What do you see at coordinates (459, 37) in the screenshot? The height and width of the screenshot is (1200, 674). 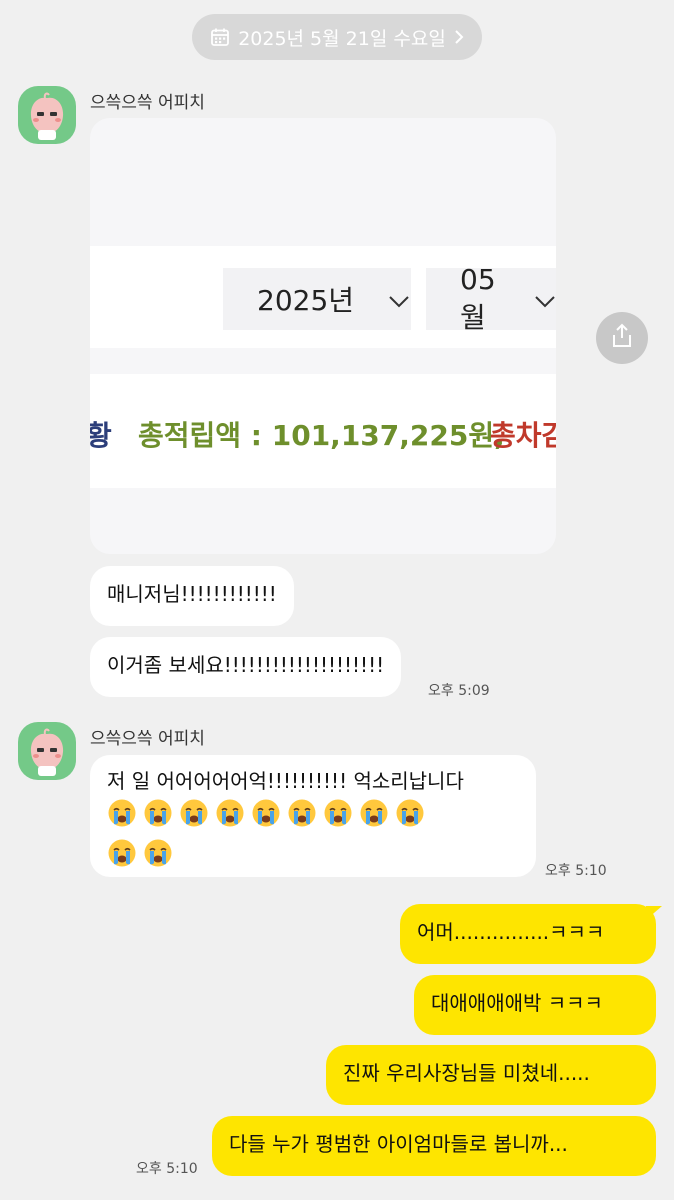 I see `chevron-right-icon` at bounding box center [459, 37].